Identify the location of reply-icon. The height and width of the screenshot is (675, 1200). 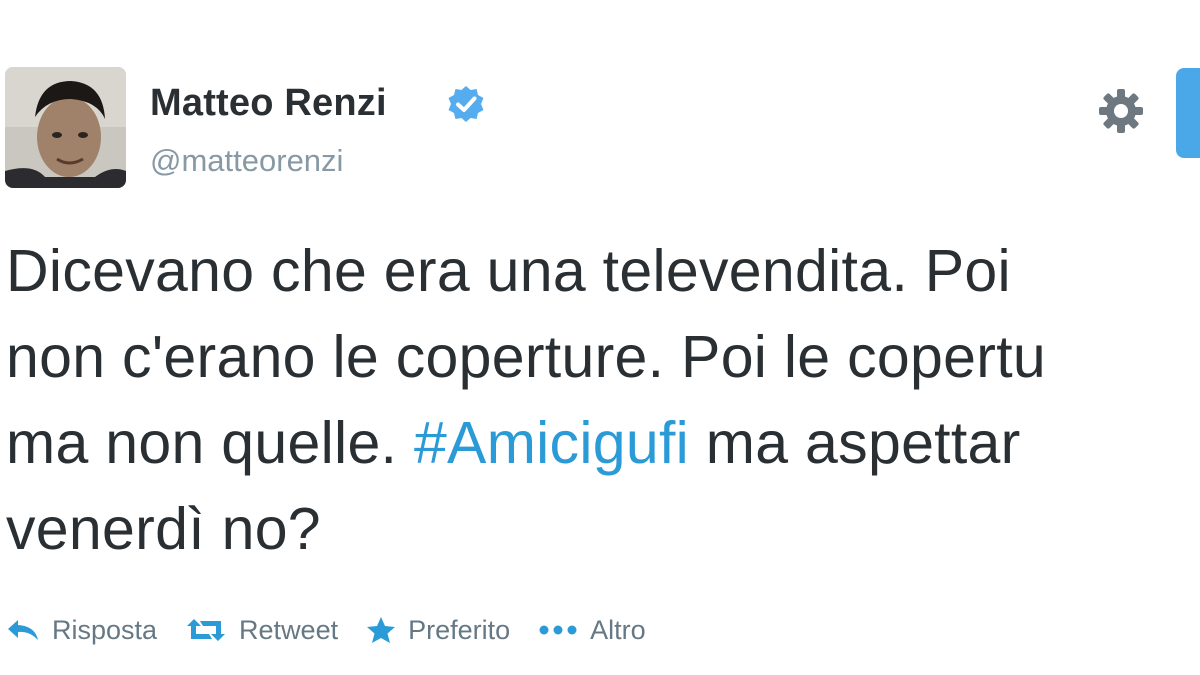
(23, 630).